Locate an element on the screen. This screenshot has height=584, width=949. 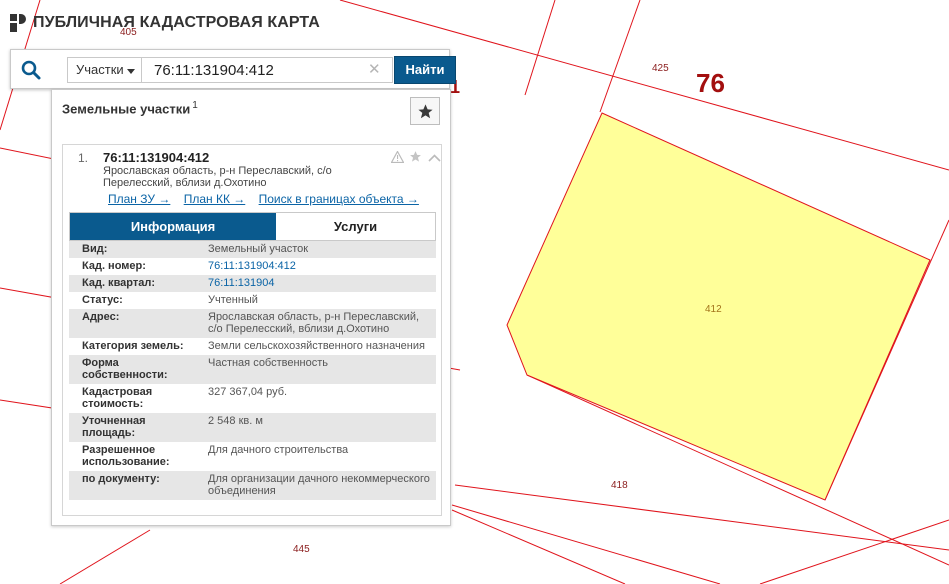
info-row: Уточненная площадь: 2 548 кв. м is located at coordinates (252, 427).